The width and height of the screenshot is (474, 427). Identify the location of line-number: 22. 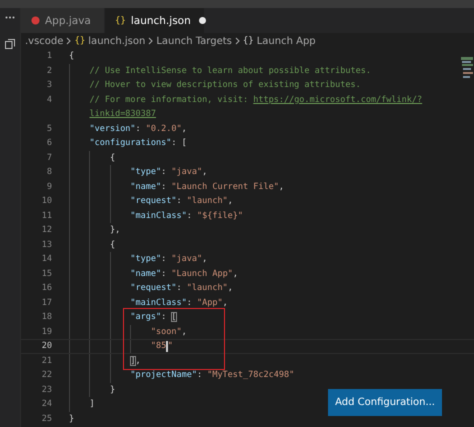
(46, 375).